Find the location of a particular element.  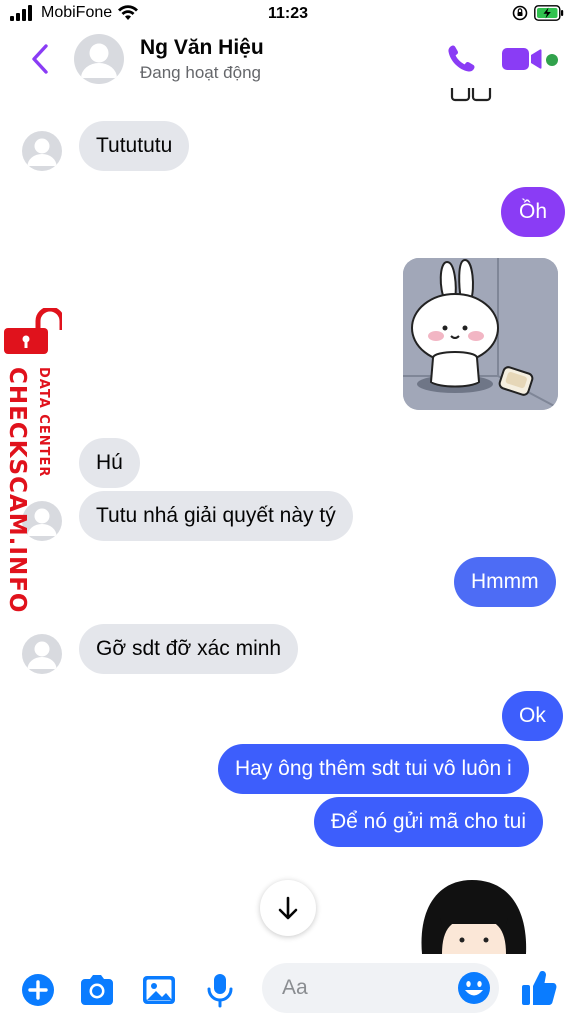

watermark-subtext: DATA CENTER is located at coordinates (43, 422).